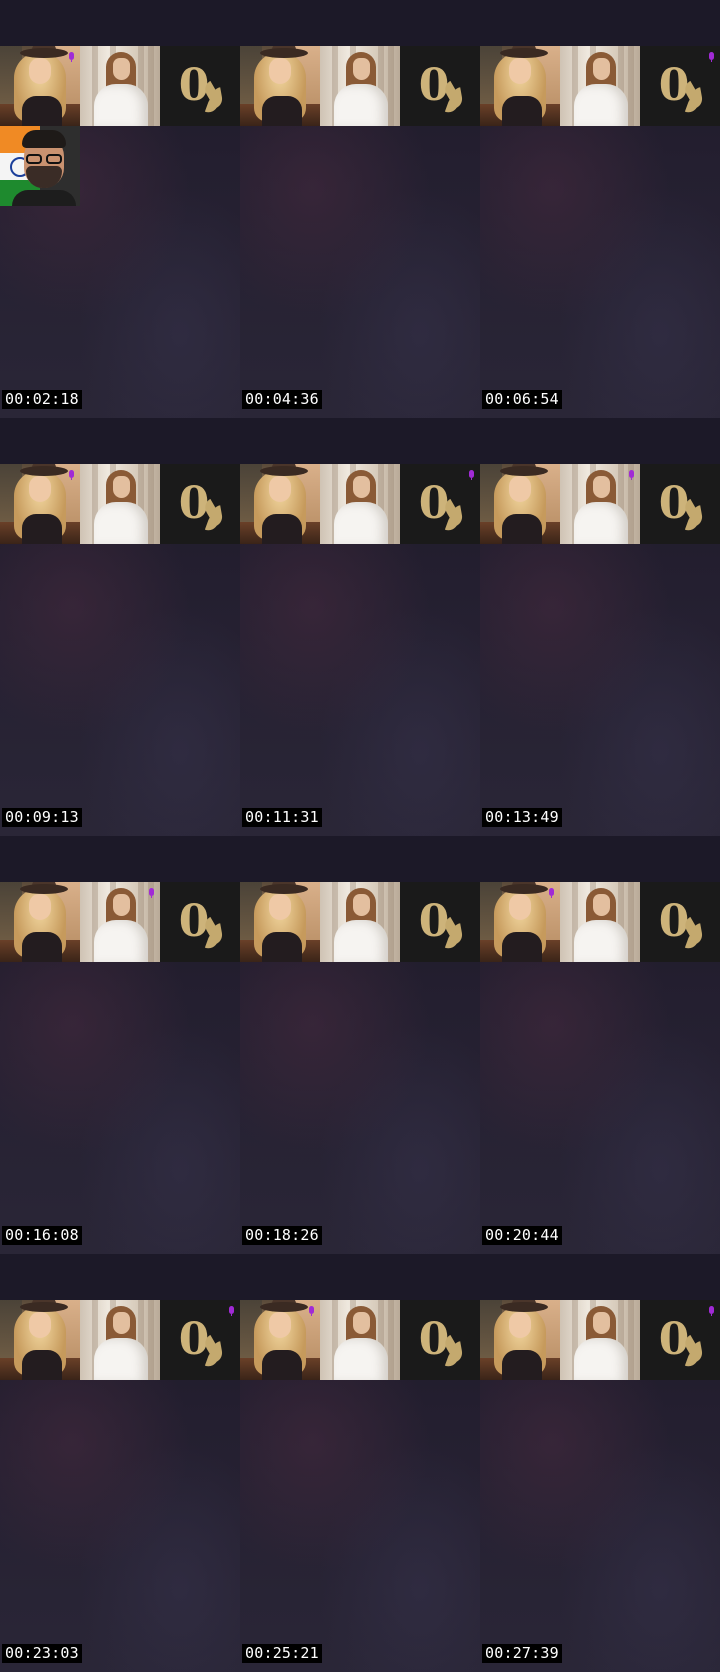 Image resolution: width=720 pixels, height=1672 pixels. I want to click on frame-tile: 0 00:13:49, so click(600, 627).